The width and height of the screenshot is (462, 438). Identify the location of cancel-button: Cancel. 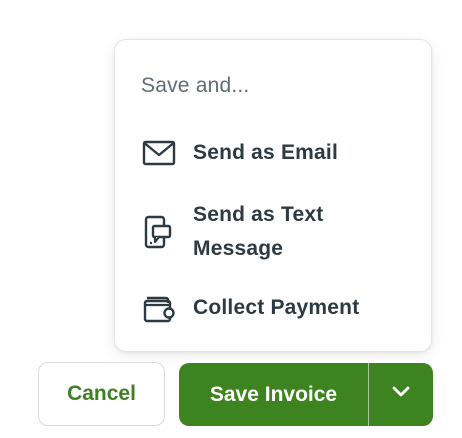
(101, 394).